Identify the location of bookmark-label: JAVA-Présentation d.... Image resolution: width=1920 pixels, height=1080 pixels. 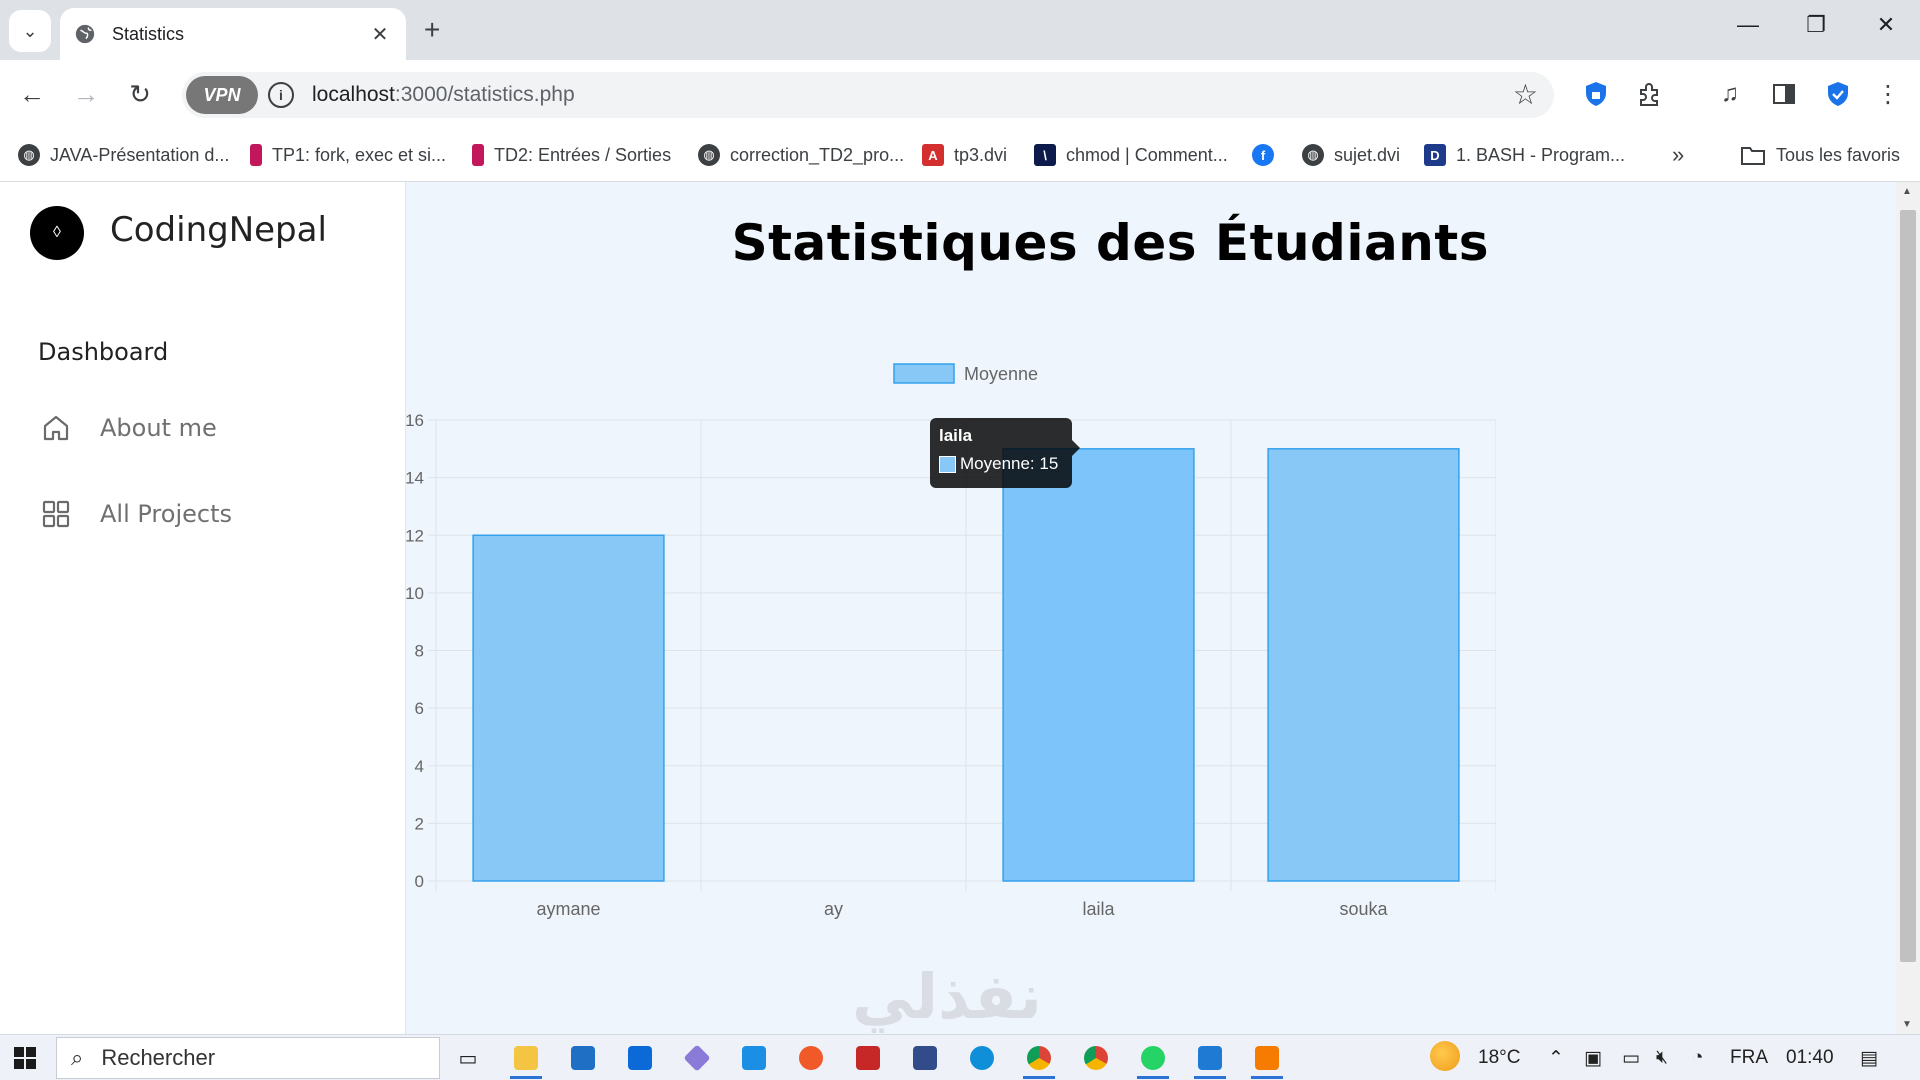
(140, 154).